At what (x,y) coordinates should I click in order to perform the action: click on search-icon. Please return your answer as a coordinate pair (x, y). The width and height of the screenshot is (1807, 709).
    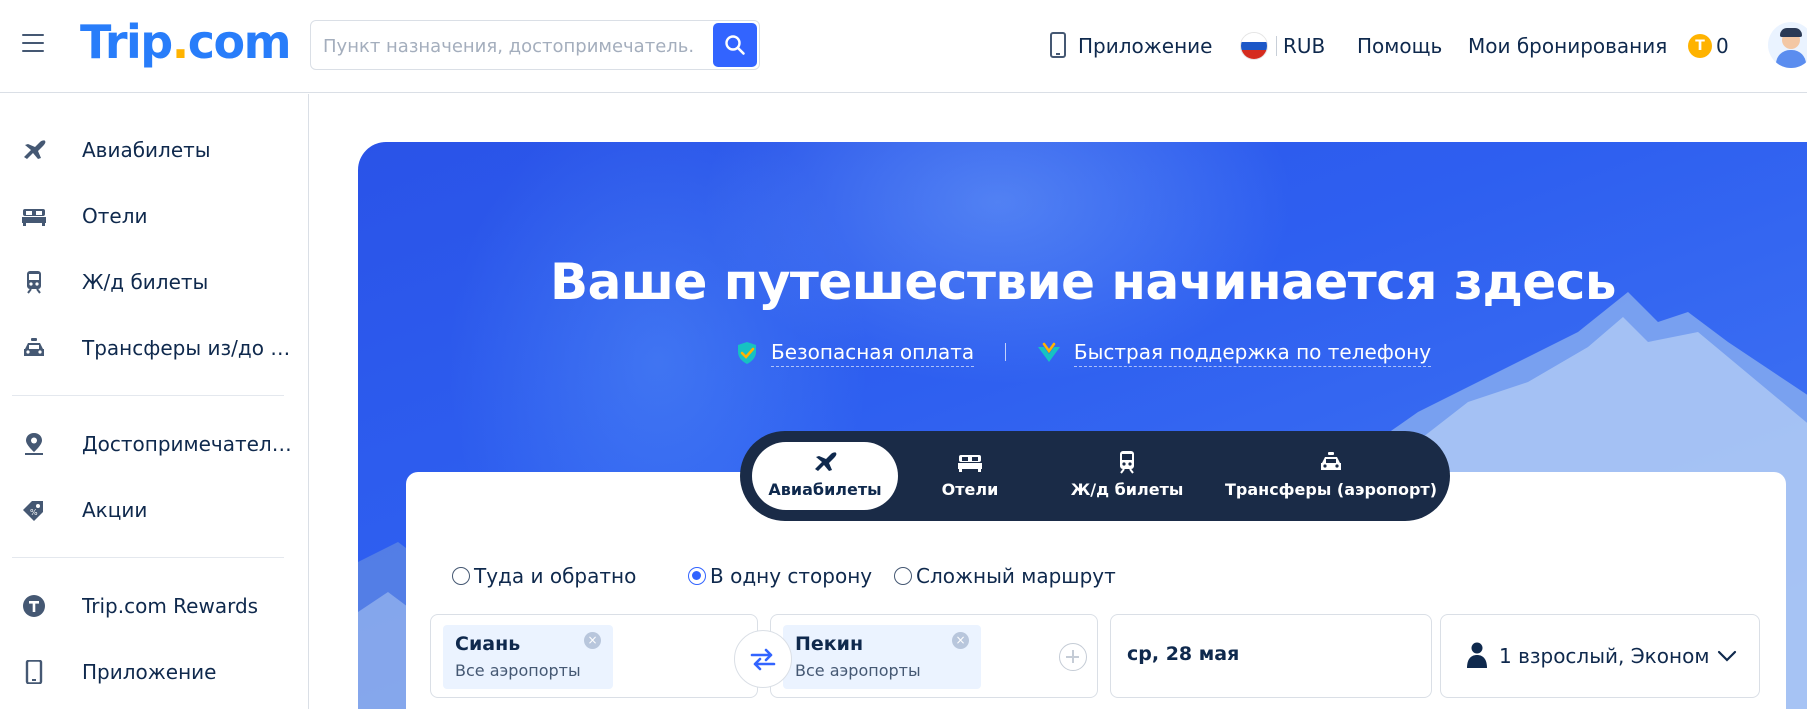
    Looking at the image, I should click on (735, 45).